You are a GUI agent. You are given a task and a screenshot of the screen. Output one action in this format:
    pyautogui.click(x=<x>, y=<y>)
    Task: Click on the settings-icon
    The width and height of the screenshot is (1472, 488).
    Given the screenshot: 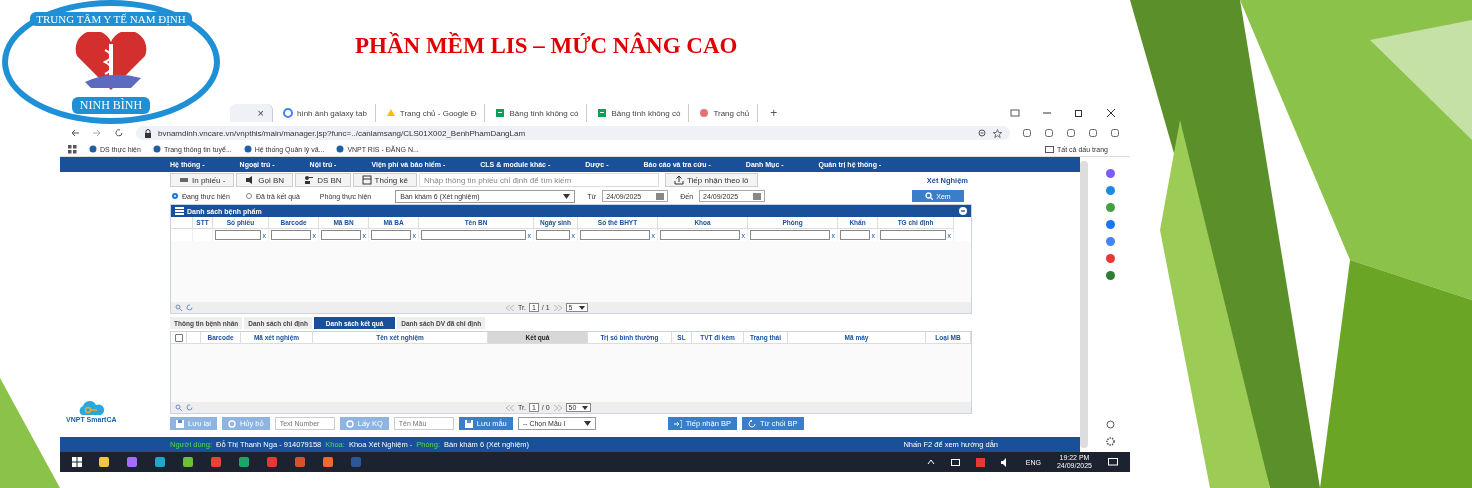 What is the action you would take?
    pyautogui.click(x=1110, y=441)
    